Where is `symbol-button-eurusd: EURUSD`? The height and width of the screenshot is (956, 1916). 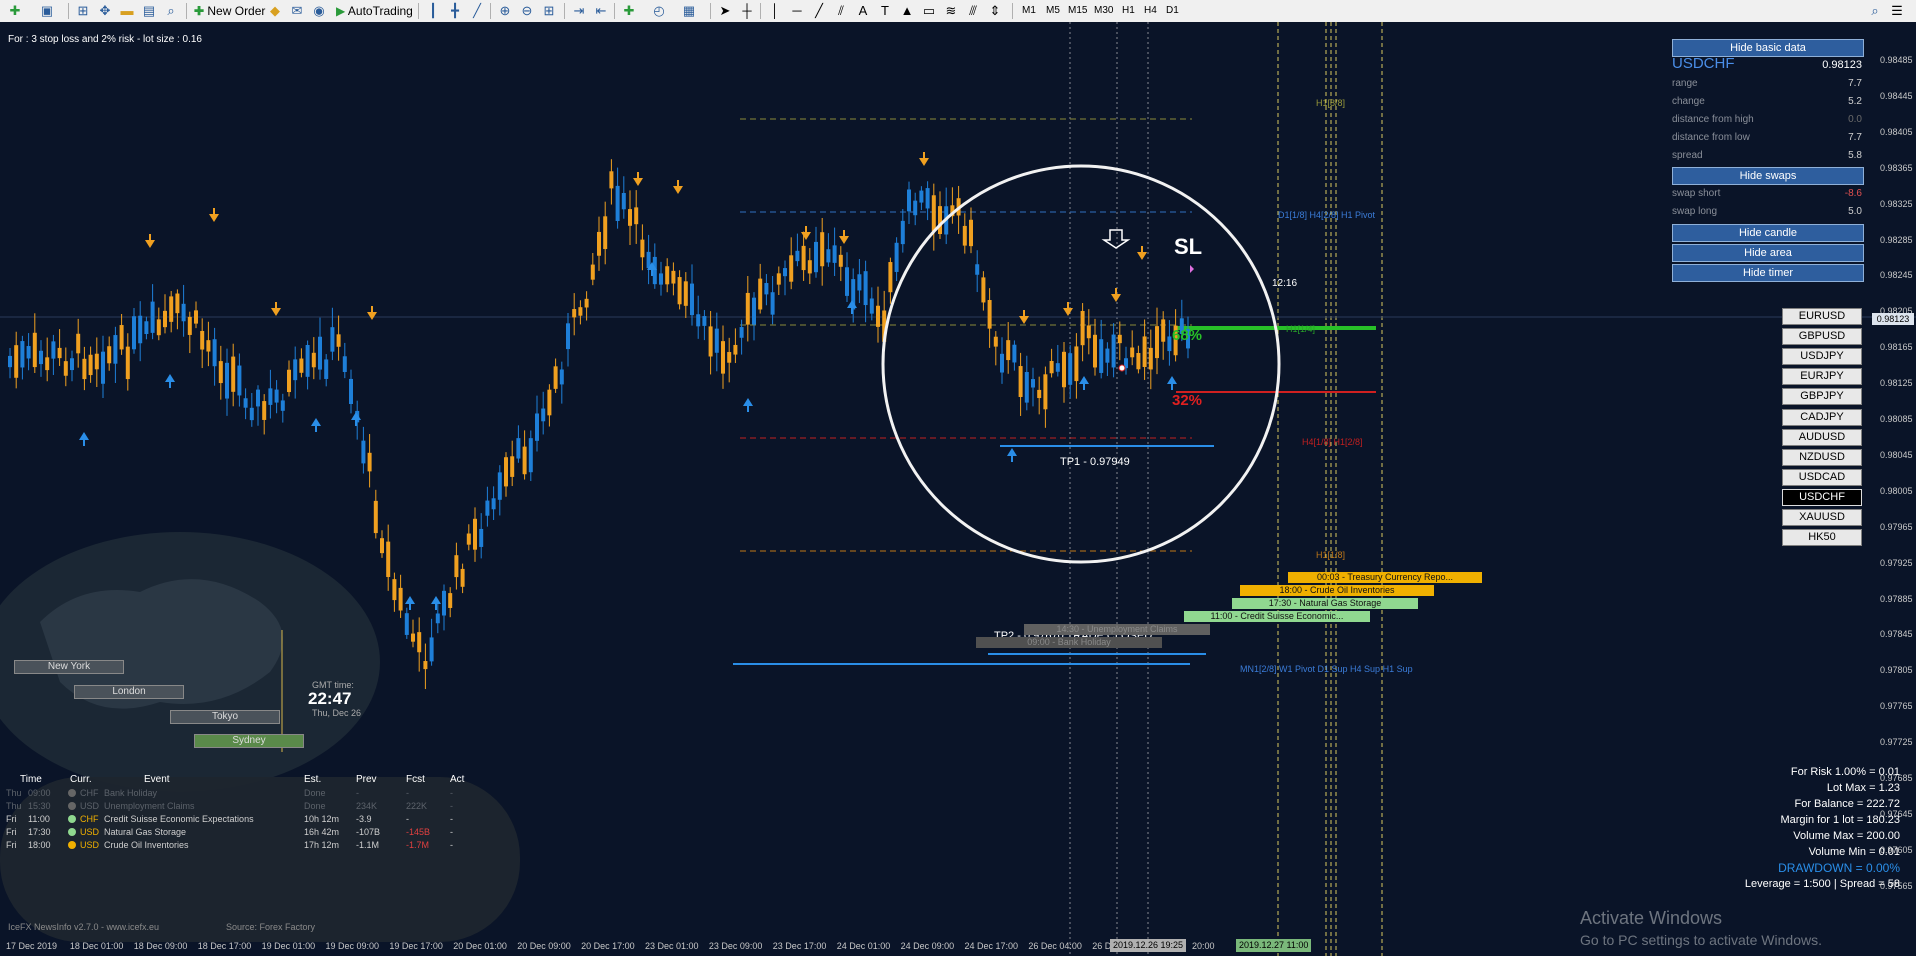 symbol-button-eurusd: EURUSD is located at coordinates (1822, 316).